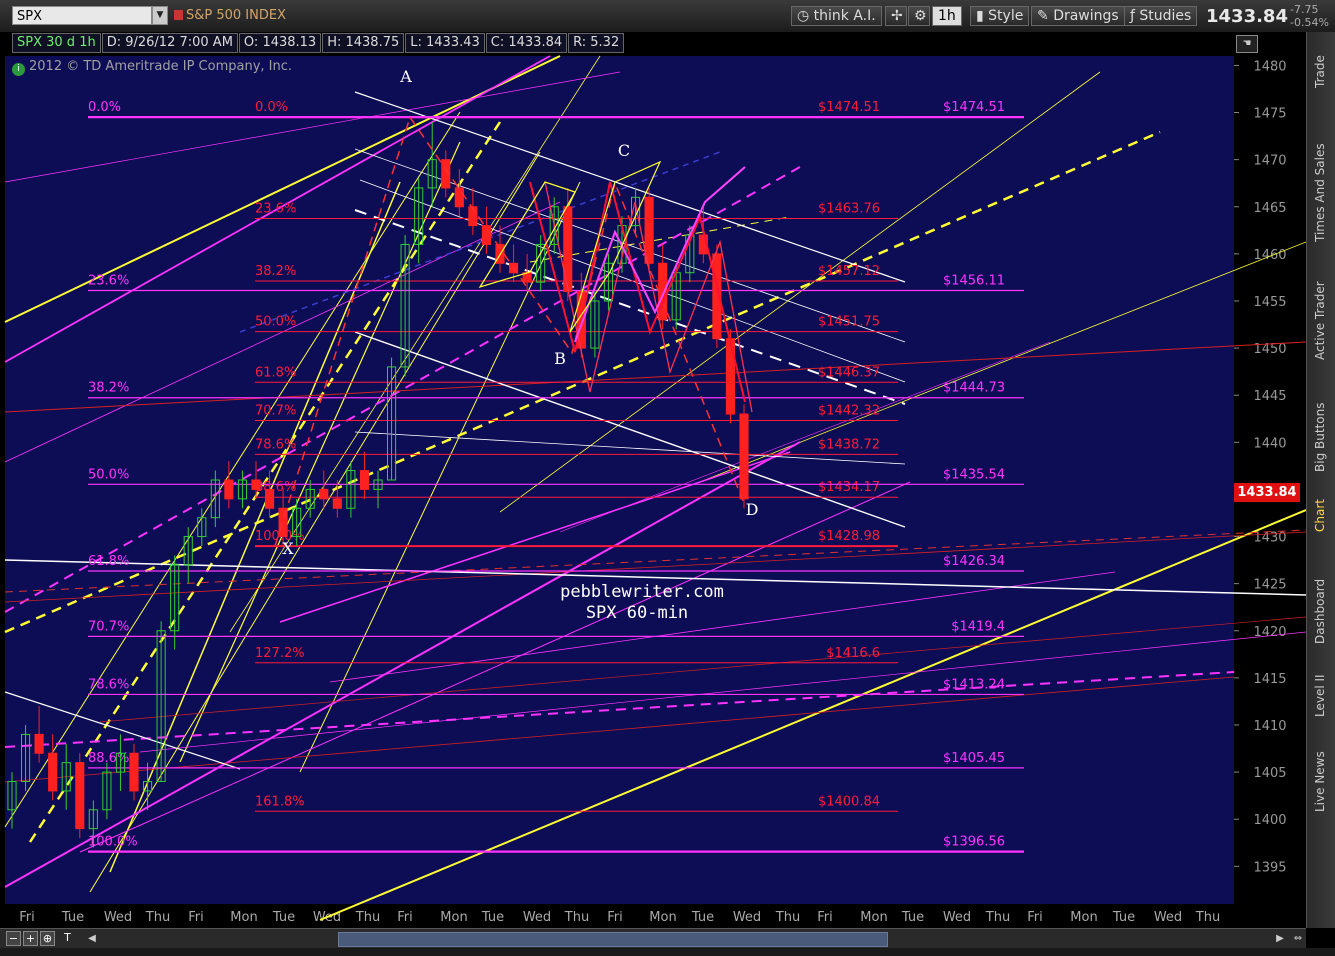  Describe the element at coordinates (82, 15) in the screenshot. I see `symbol-input: SPX` at that location.